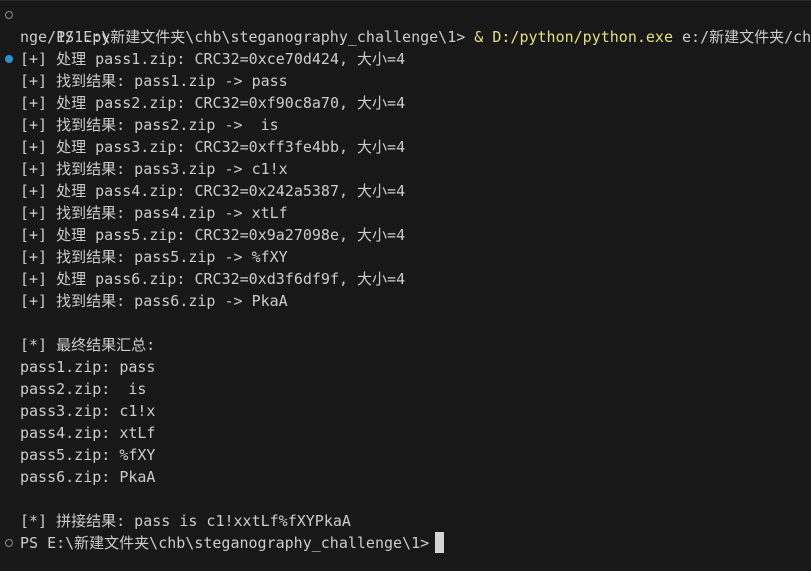  Describe the element at coordinates (9, 59) in the screenshot. I see `command-success-icon` at that location.